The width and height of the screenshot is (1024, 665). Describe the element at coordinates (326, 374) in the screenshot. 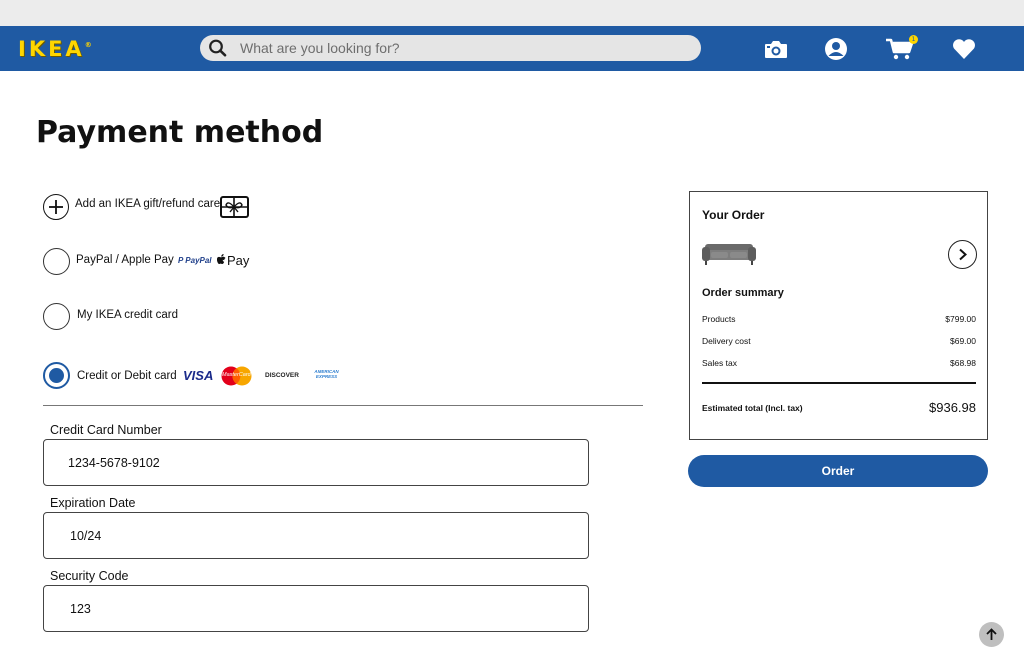

I see `amex-logo: AMERICAN EXPRESS` at that location.